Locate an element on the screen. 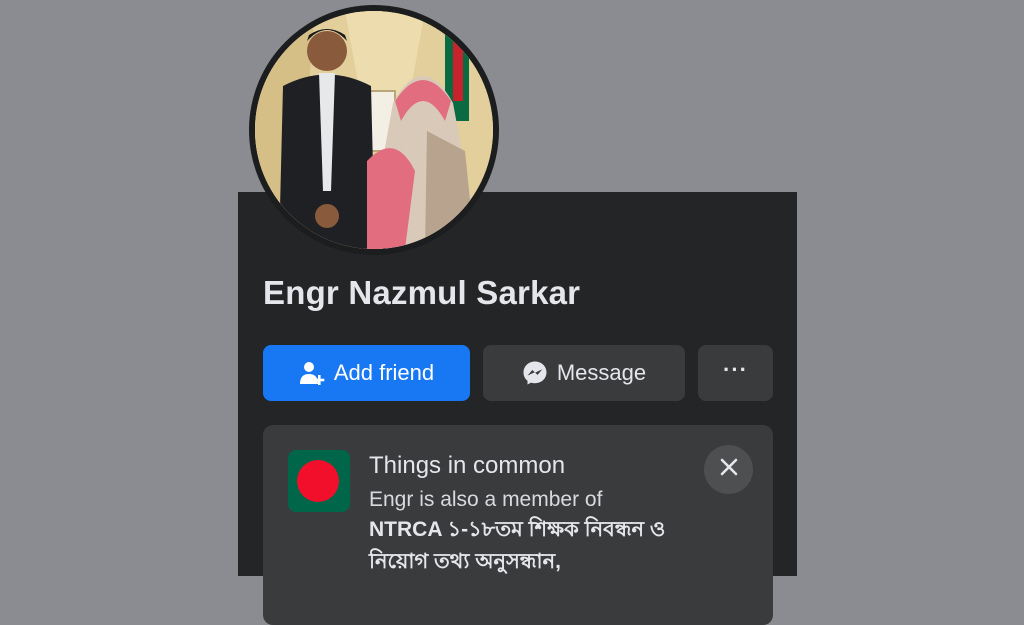 This screenshot has width=1024, height=625. things-in-common-text: Engr is also a member of is located at coordinates (486, 499).